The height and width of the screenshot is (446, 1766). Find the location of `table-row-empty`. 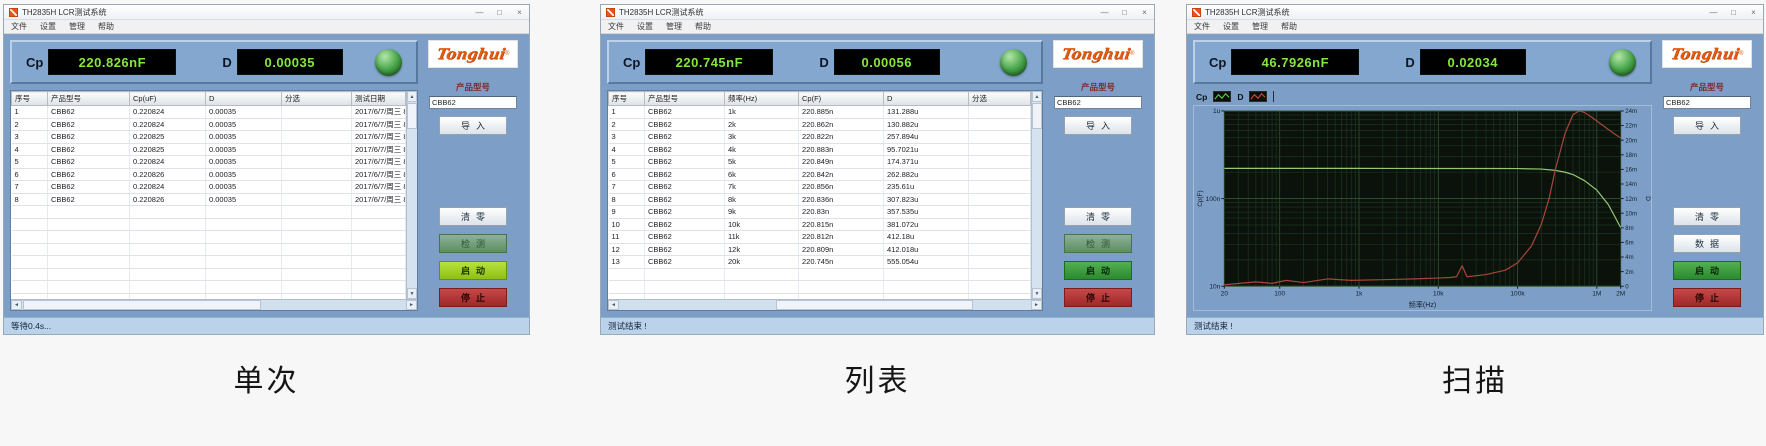

table-row-empty is located at coordinates (819, 287).